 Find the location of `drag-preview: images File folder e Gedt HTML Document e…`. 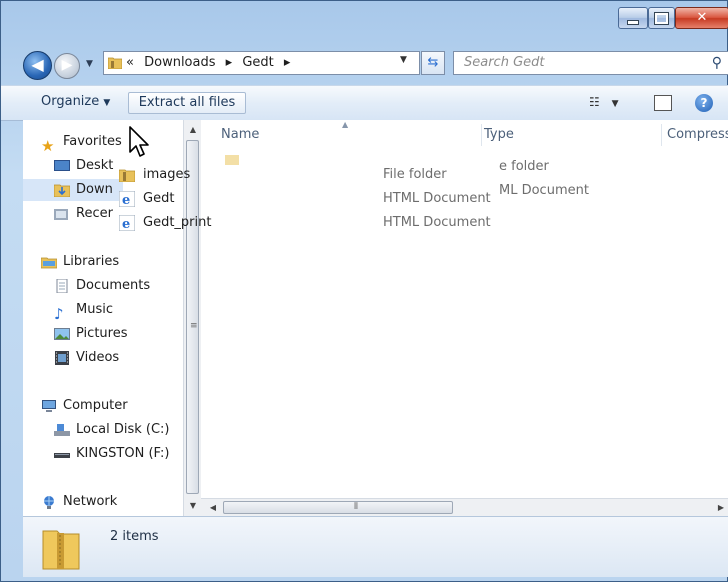

drag-preview: images File folder e Gedt HTML Document e… is located at coordinates (303, 200).